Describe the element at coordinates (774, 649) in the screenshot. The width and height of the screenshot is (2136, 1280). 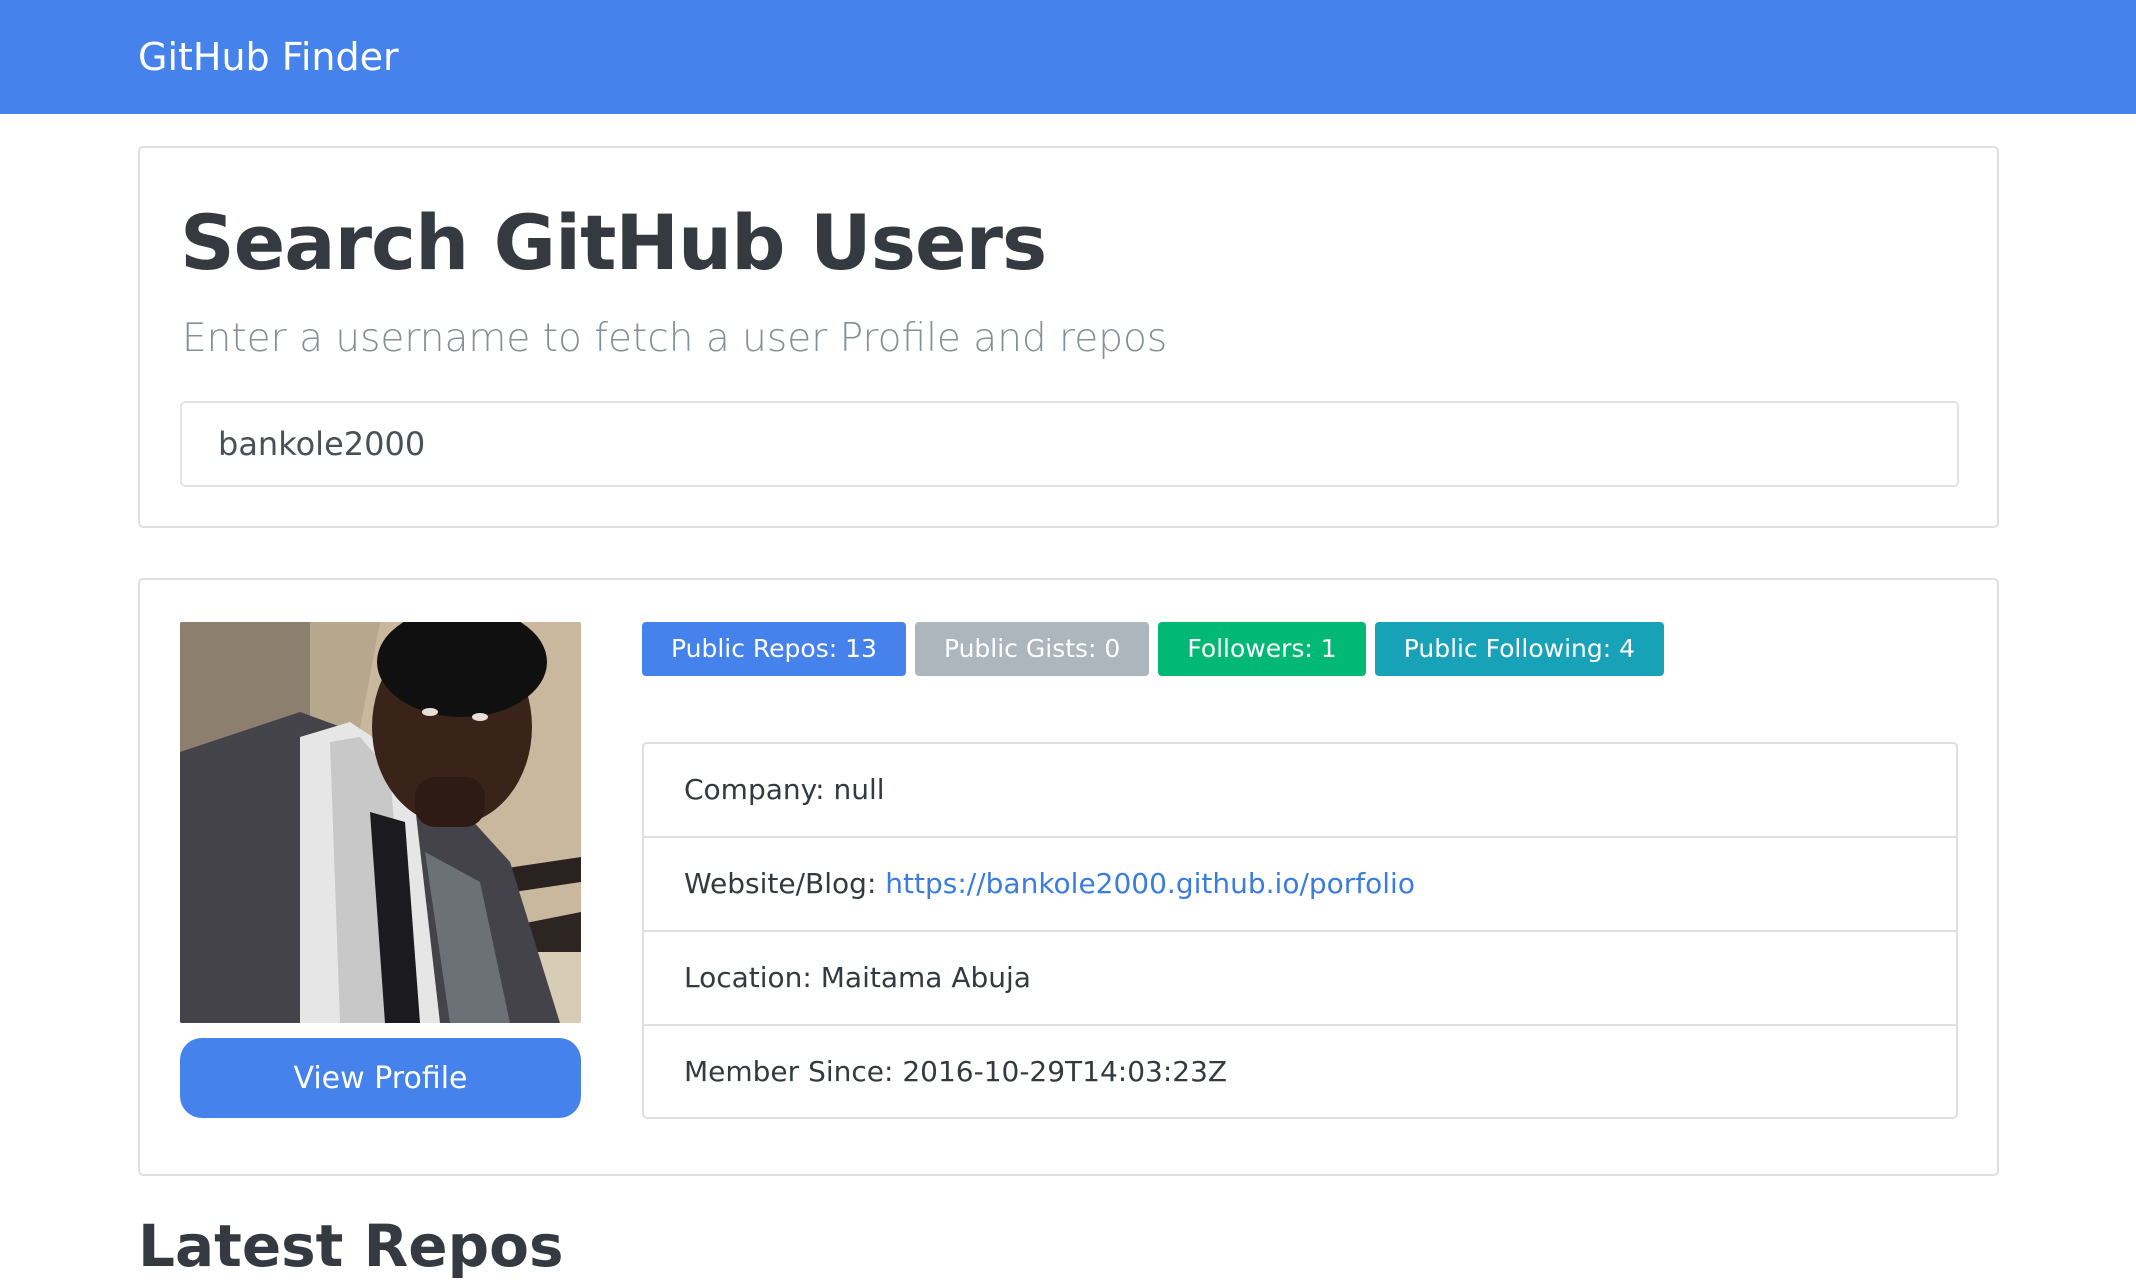
I see `badge-public-repos: Public Repos: 13` at that location.